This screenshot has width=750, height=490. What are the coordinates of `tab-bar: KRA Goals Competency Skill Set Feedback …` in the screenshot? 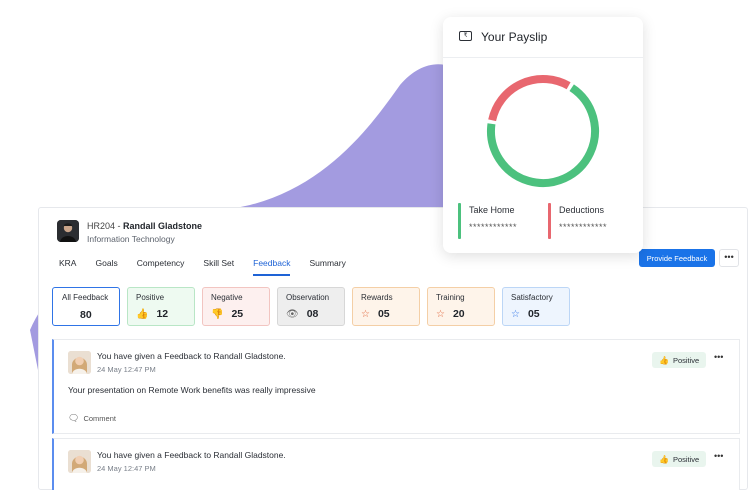 It's located at (212, 267).